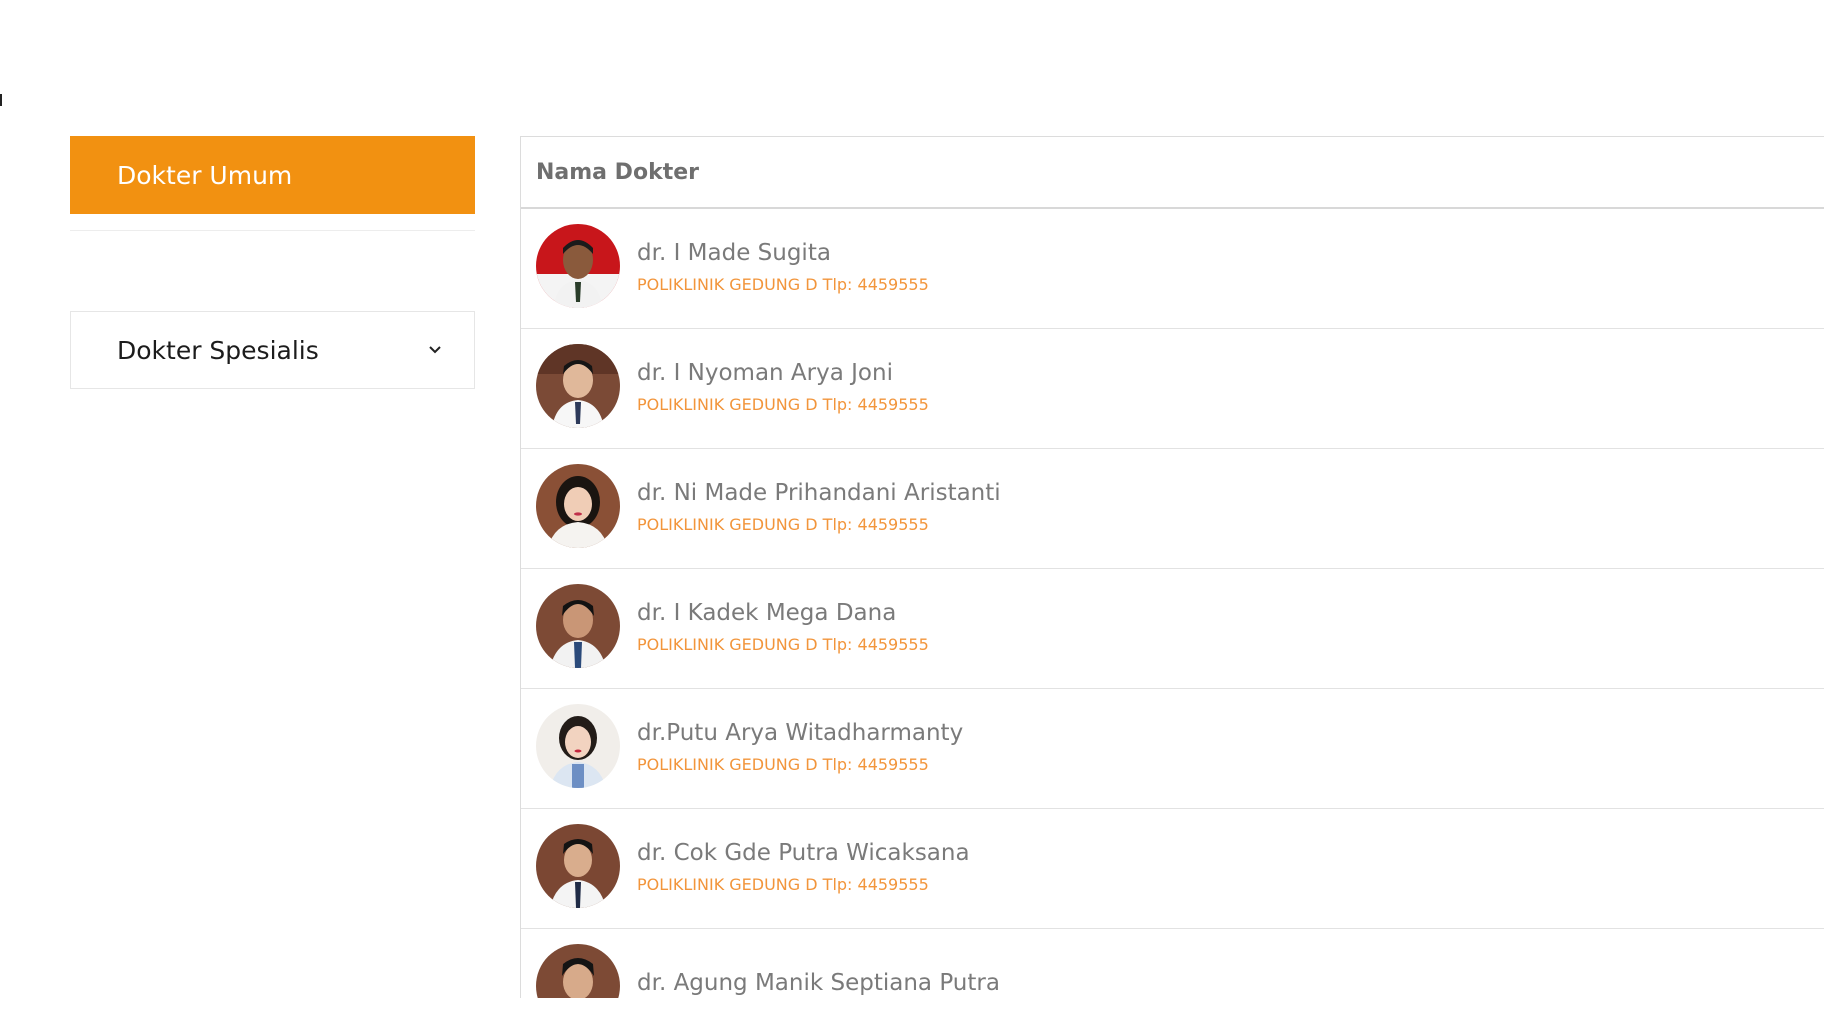  I want to click on doctor-name: dr. Ni Made Prihandani Aristanti, so click(819, 493).